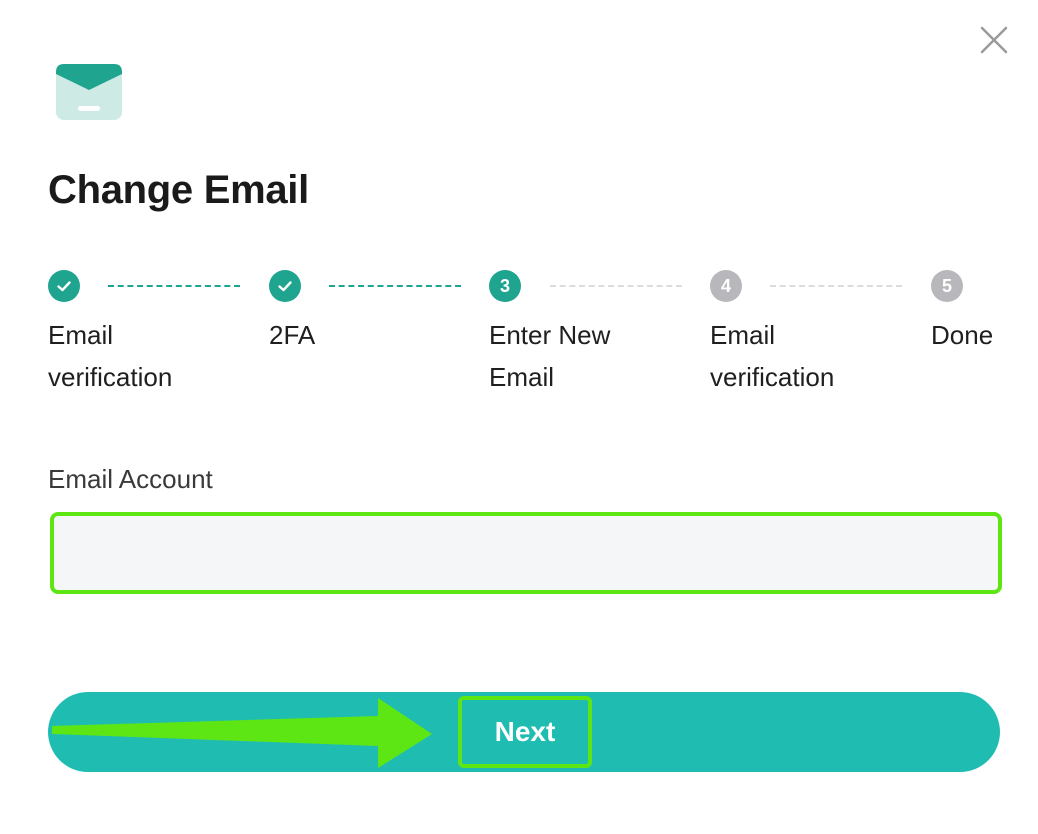 Image resolution: width=1038 pixels, height=834 pixels. I want to click on step-number: 3, so click(505, 286).